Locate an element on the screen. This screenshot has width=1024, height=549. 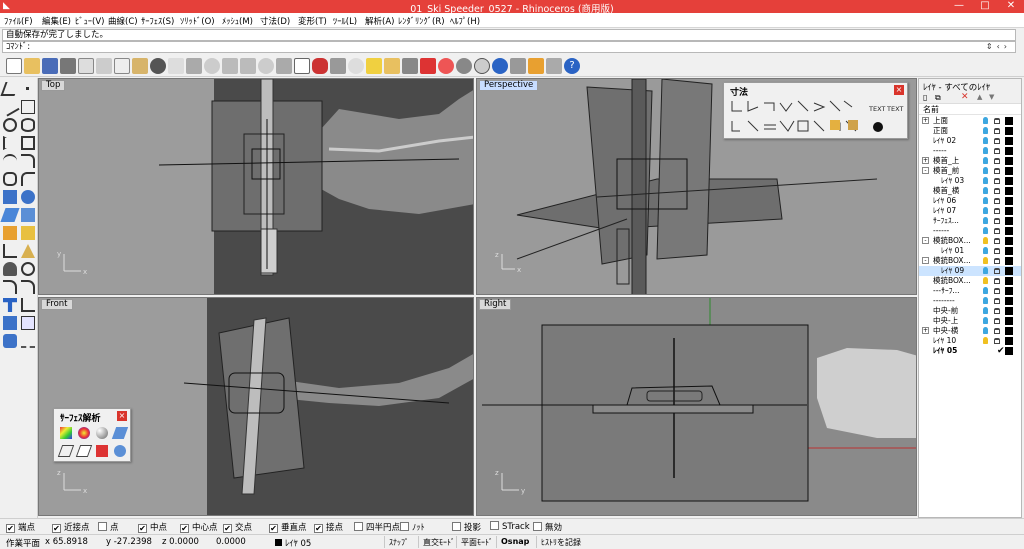
menu-transform: 変形(T) is located at coordinates (312, 21).